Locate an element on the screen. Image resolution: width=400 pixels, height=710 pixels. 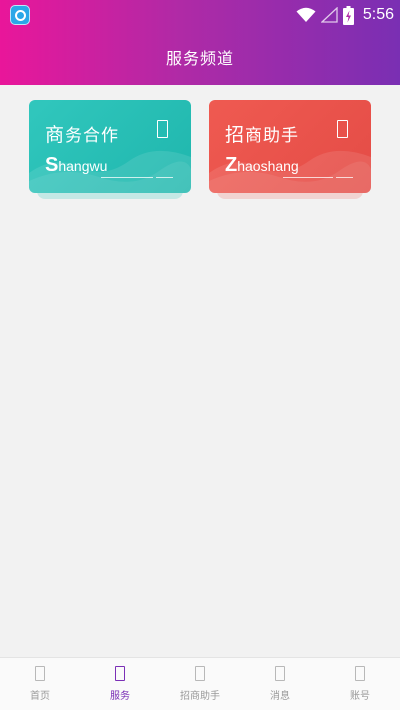
nav-item-home: 首页 is located at coordinates (40, 684).